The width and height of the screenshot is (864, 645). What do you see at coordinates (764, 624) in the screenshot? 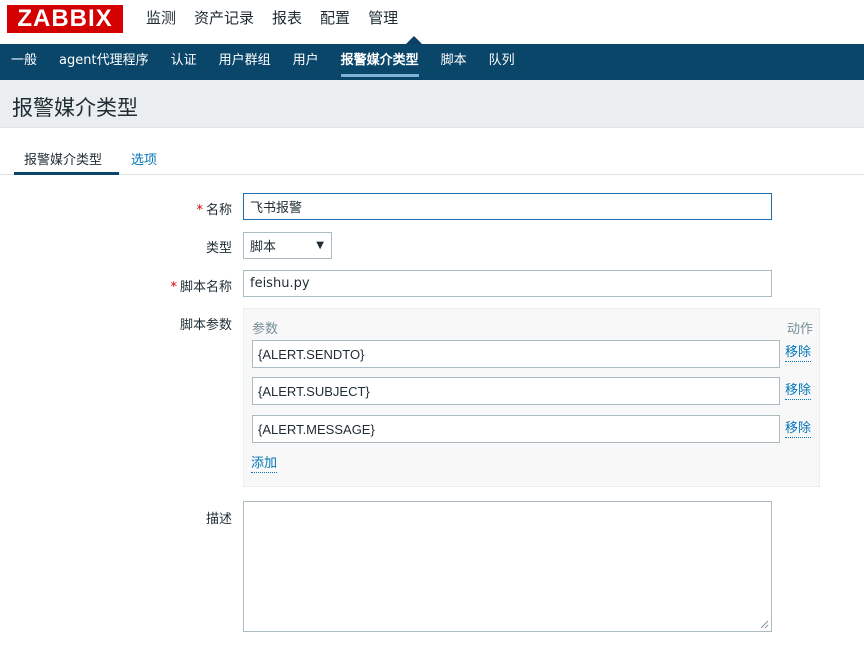
I see `resize-grip-icon` at bounding box center [764, 624].